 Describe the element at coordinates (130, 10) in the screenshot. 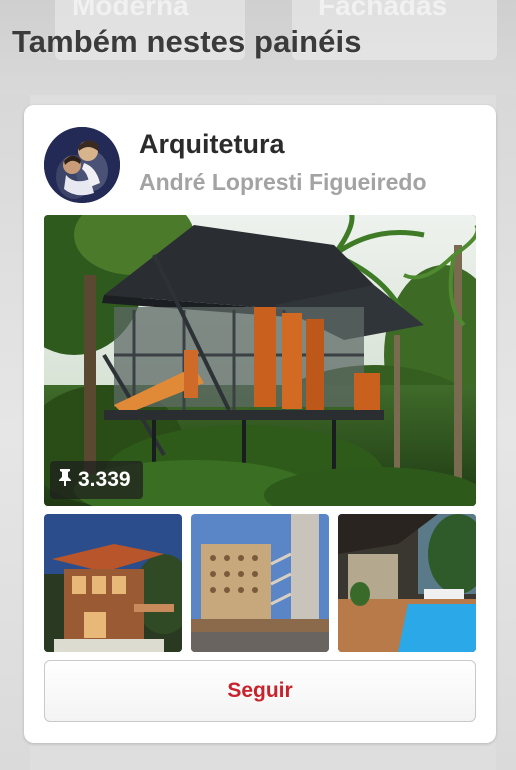

I see `background-board-label: Moderna` at that location.